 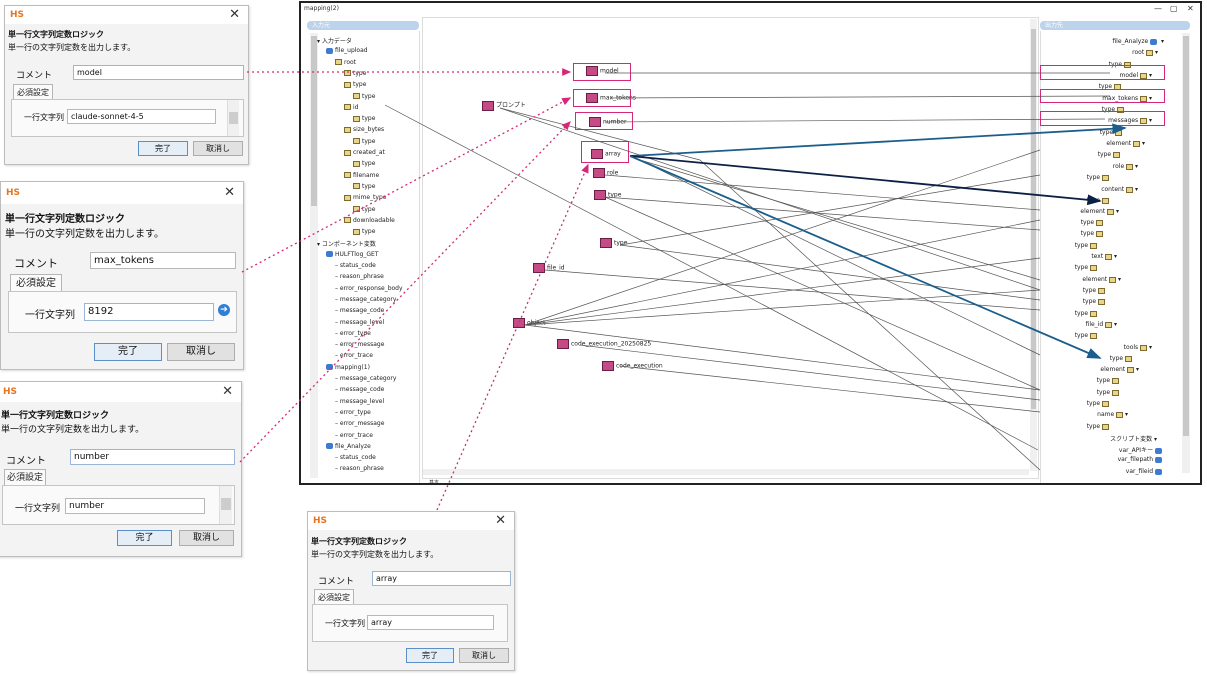 I want to click on input-tree-item: downloadable, so click(x=369, y=220).